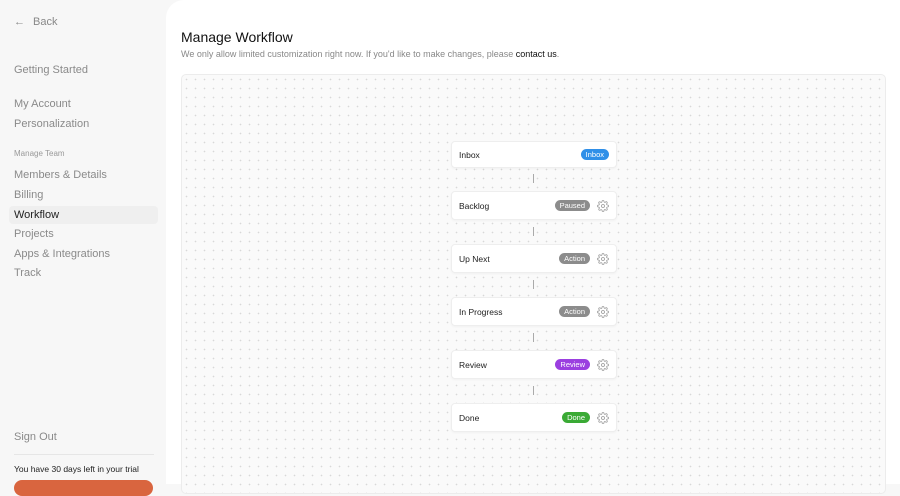  What do you see at coordinates (572, 205) in the screenshot?
I see `status-badge: Paused` at bounding box center [572, 205].